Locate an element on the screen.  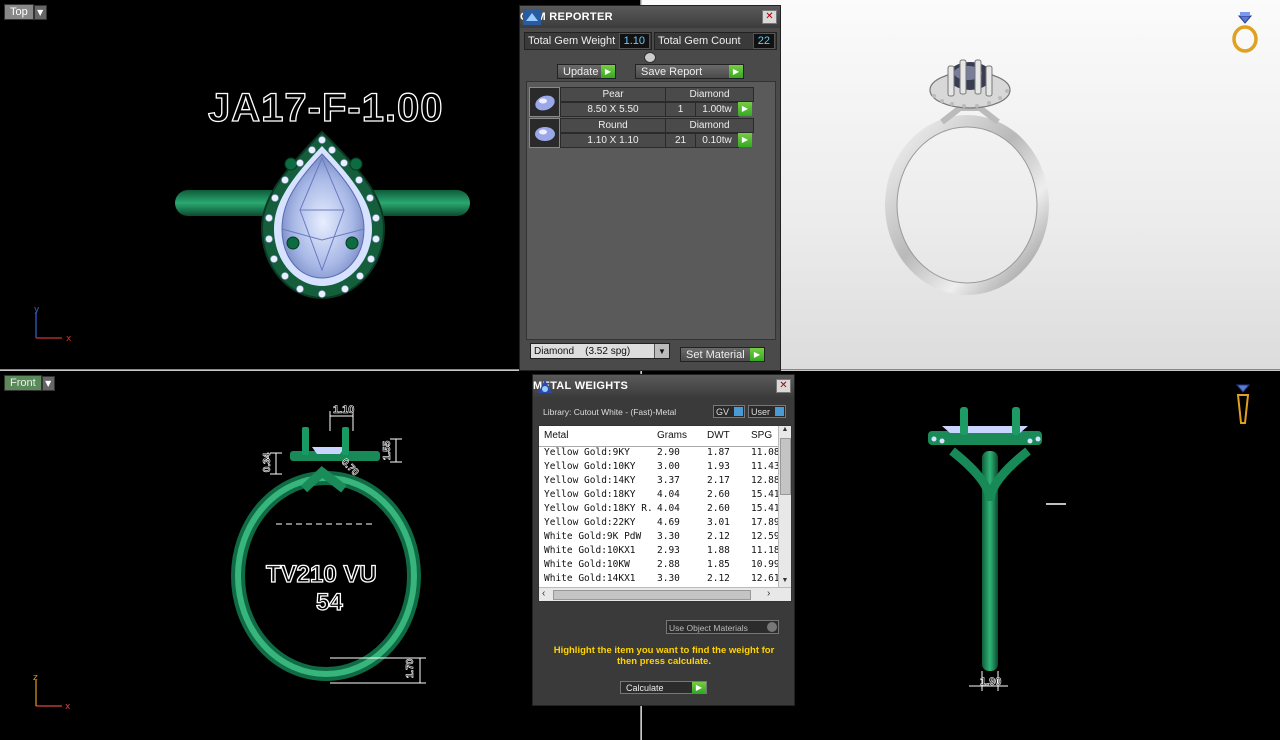
total-gem-weight-field: Total Gem Weight 1.10 is located at coordinates (588, 41).